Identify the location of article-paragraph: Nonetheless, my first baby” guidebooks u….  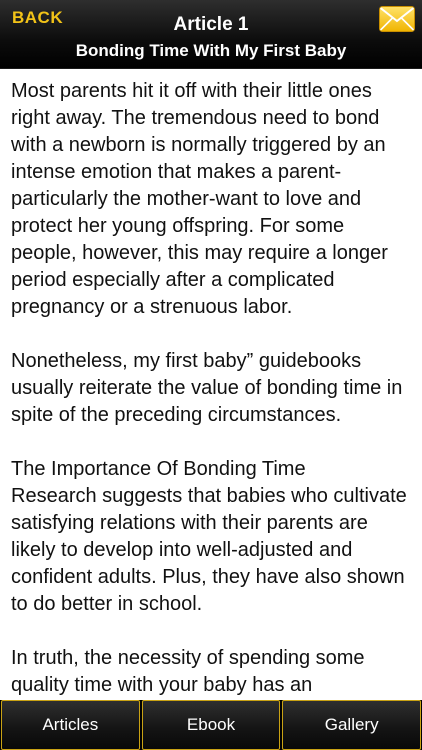
(207, 388).